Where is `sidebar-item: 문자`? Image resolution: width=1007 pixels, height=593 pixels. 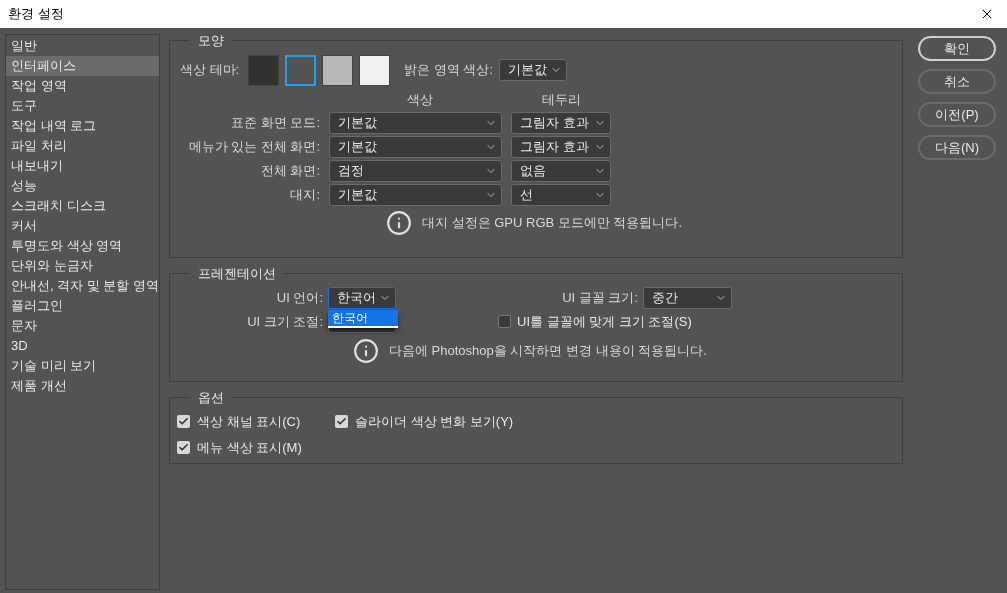
sidebar-item: 문자 is located at coordinates (82, 326).